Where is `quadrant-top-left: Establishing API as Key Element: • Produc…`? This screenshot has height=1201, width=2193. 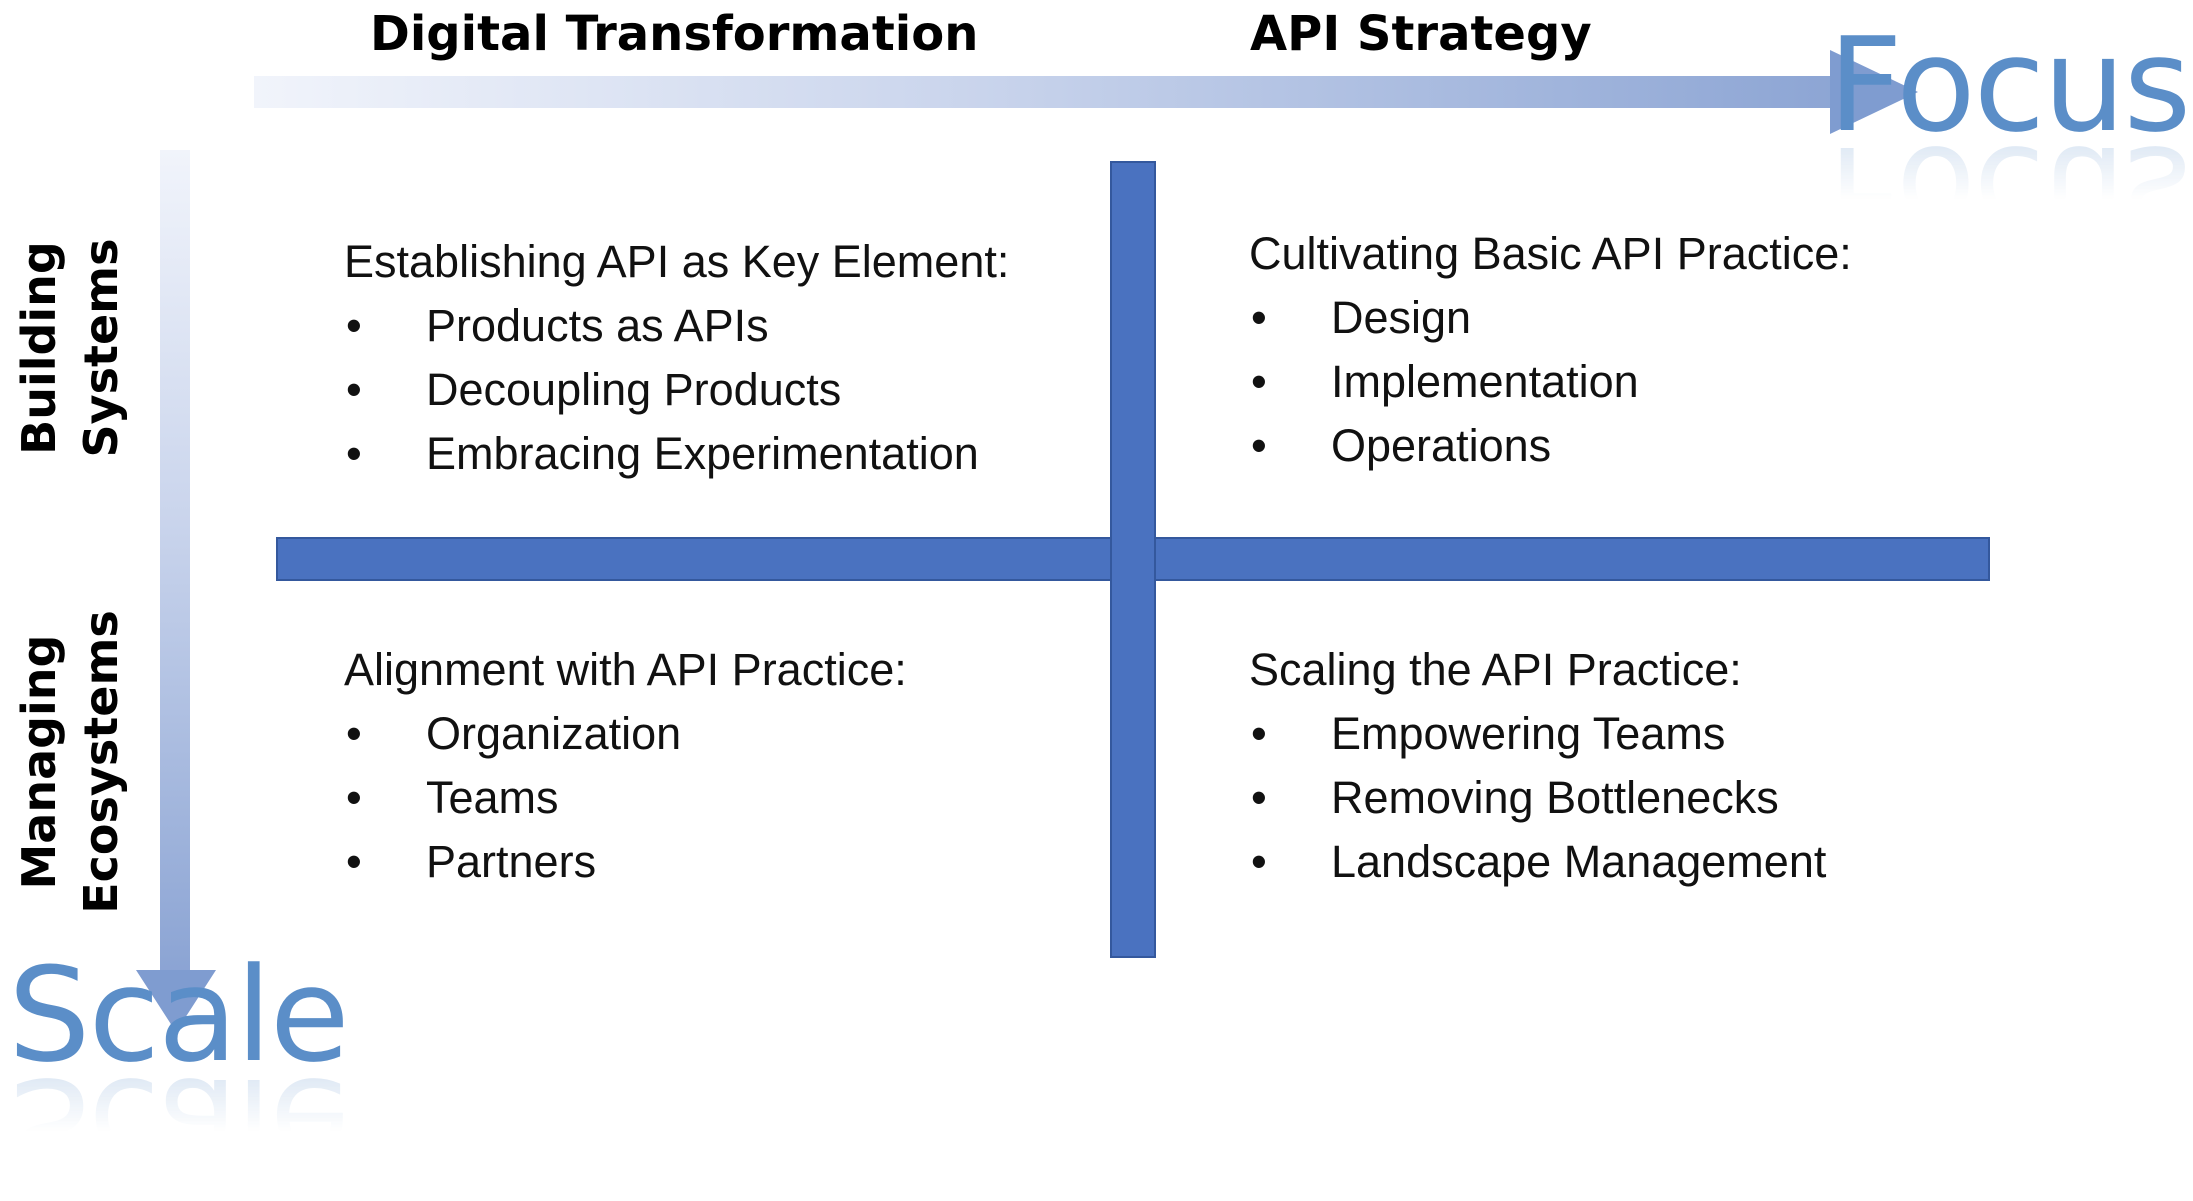
quadrant-top-left: Establishing API as Key Element: • Produc… is located at coordinates (676, 358).